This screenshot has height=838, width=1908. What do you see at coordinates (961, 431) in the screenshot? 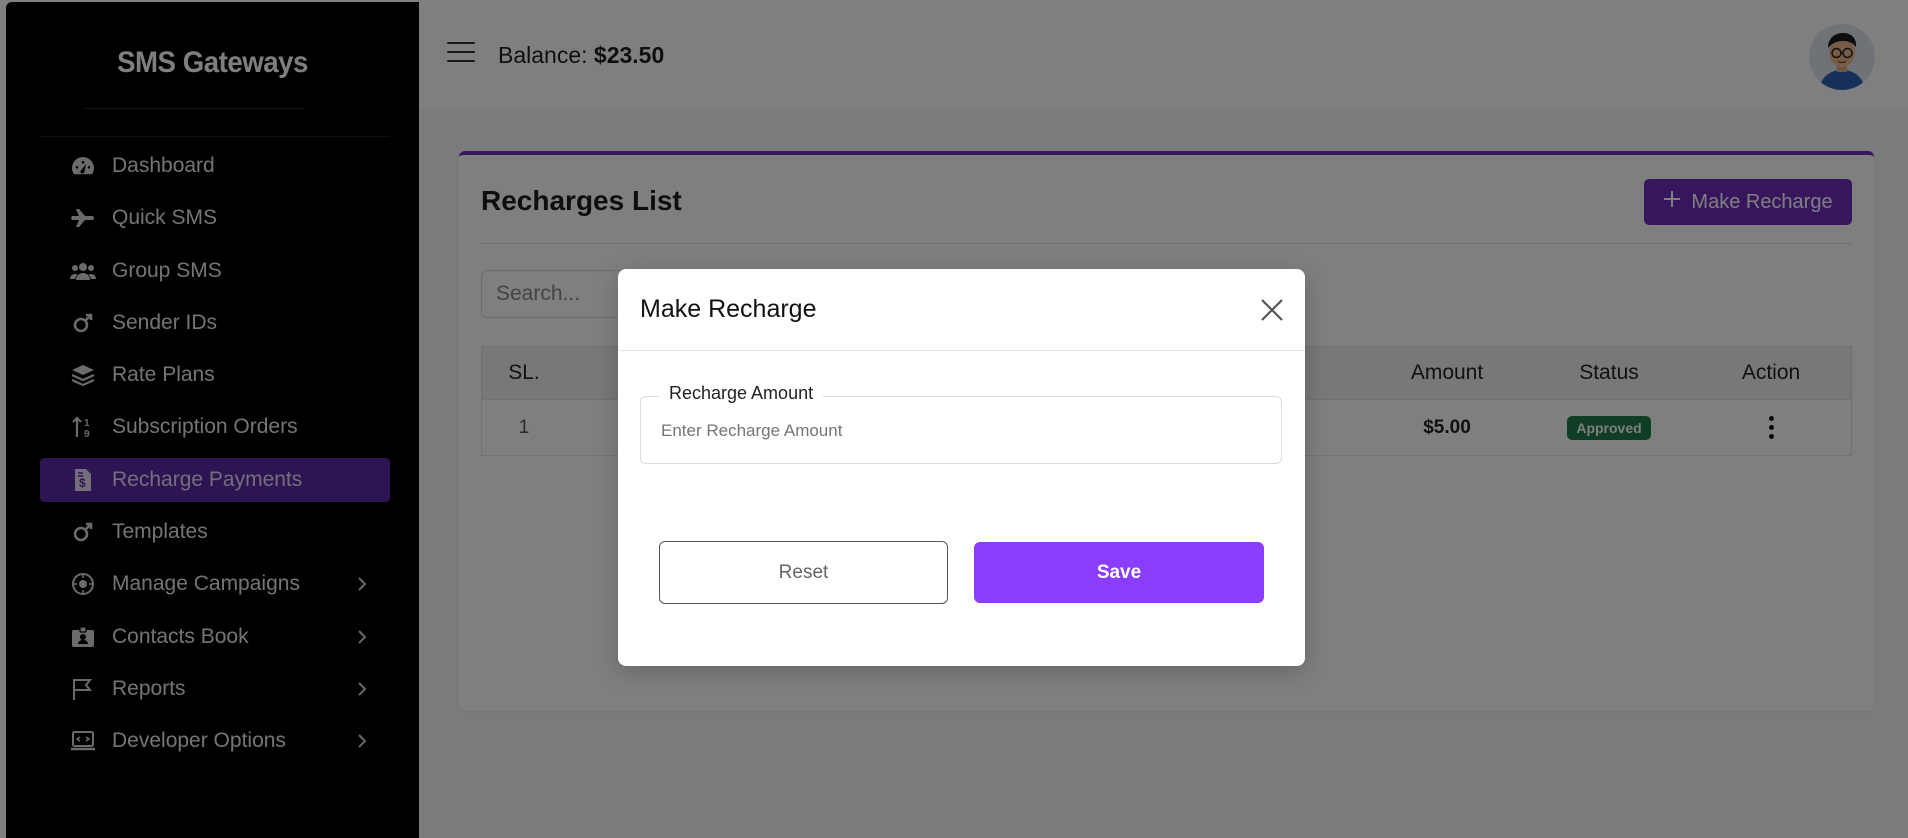
I see `recharge-amount-input` at bounding box center [961, 431].